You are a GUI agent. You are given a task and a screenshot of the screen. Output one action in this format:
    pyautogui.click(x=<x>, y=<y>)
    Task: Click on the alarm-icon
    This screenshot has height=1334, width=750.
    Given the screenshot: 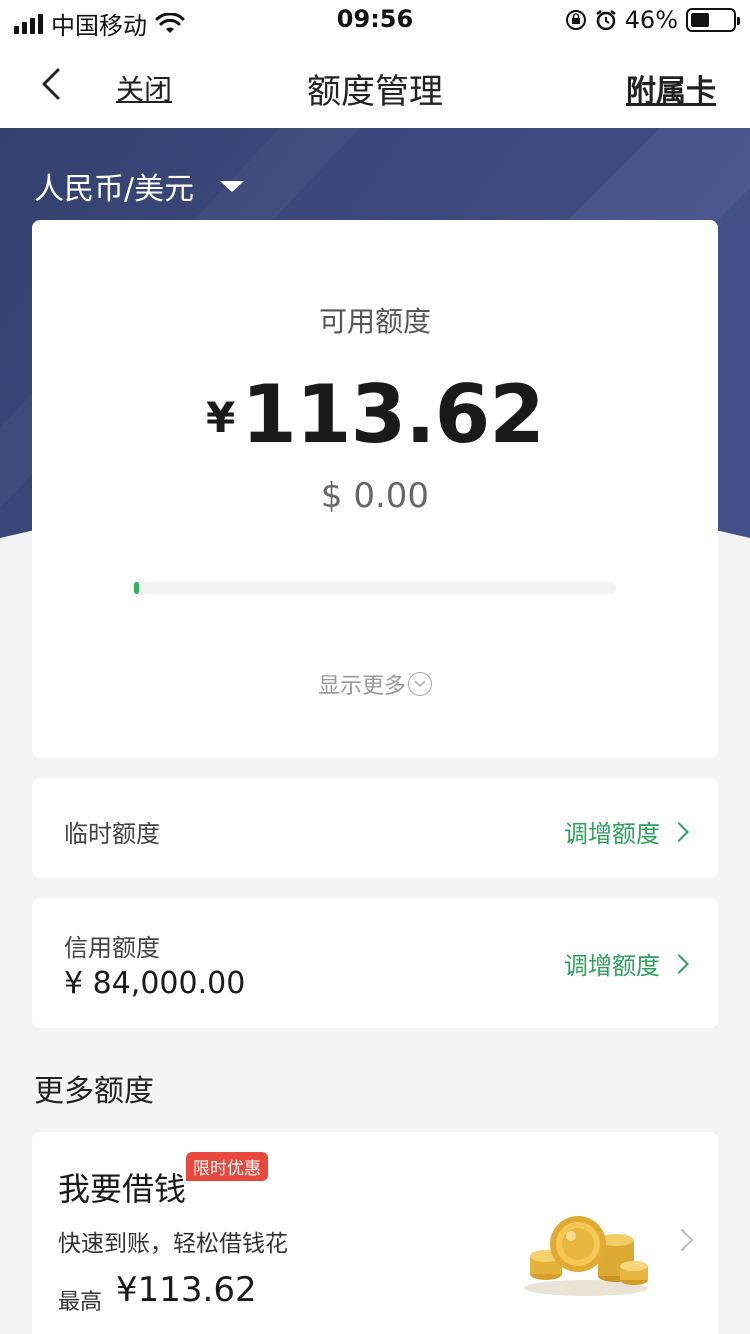 What is the action you would take?
    pyautogui.click(x=605, y=20)
    